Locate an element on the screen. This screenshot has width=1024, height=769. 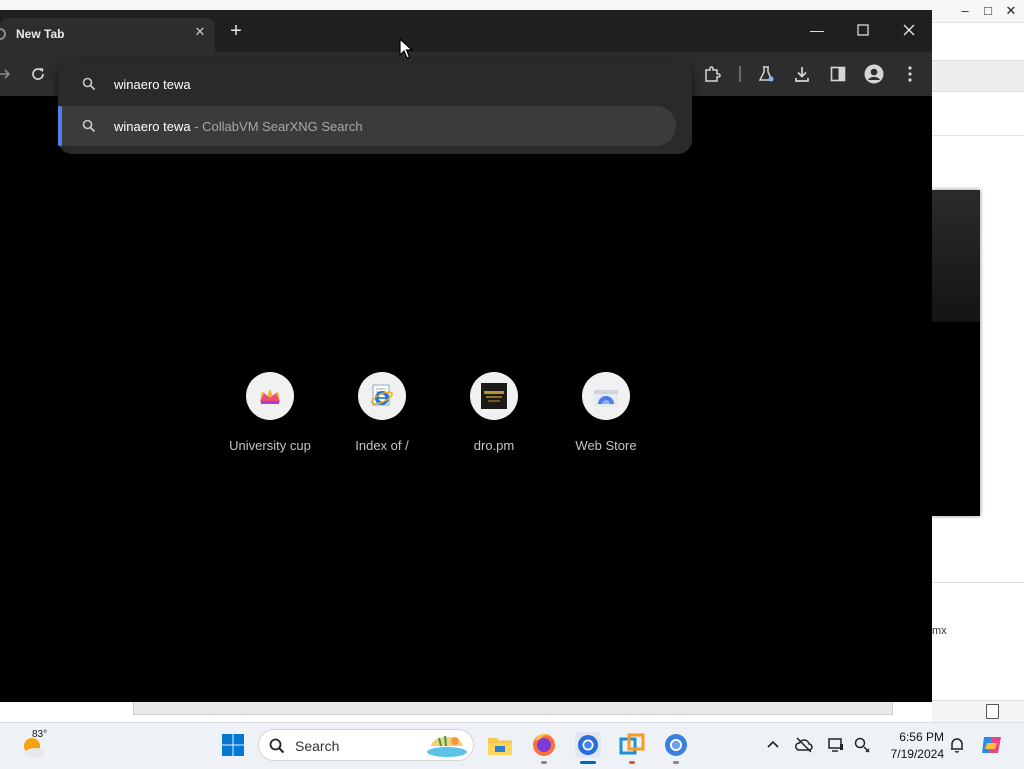
vmware-button is located at coordinates (632, 745).